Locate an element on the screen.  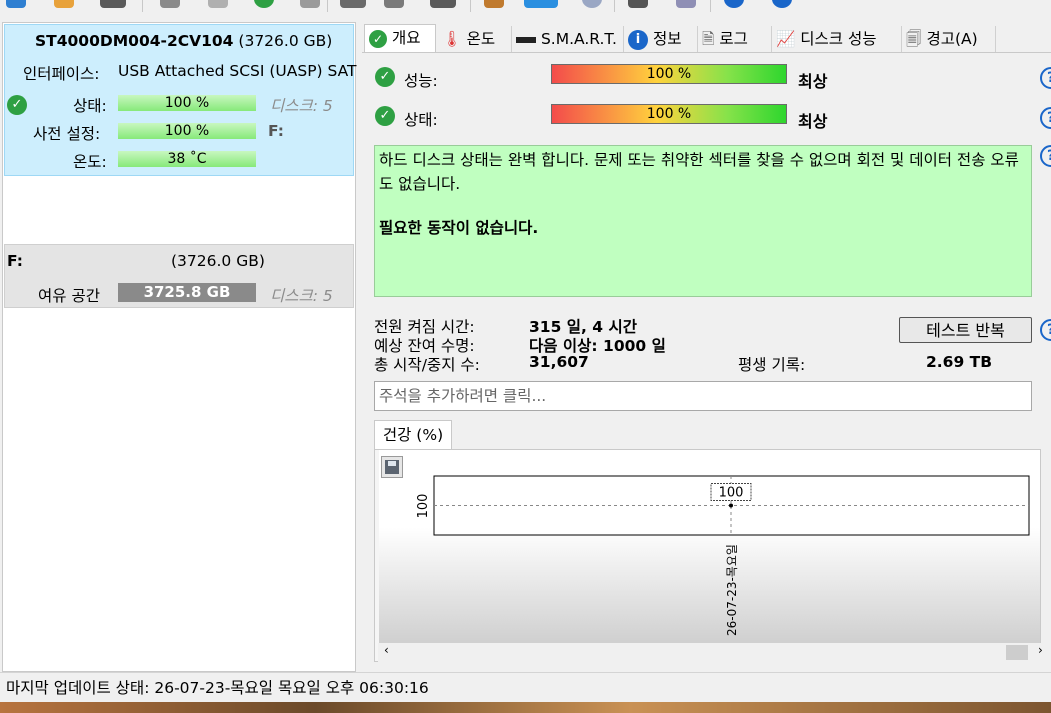
tab-disk-performance-label: 디스크 성능 is located at coordinates (838, 39).